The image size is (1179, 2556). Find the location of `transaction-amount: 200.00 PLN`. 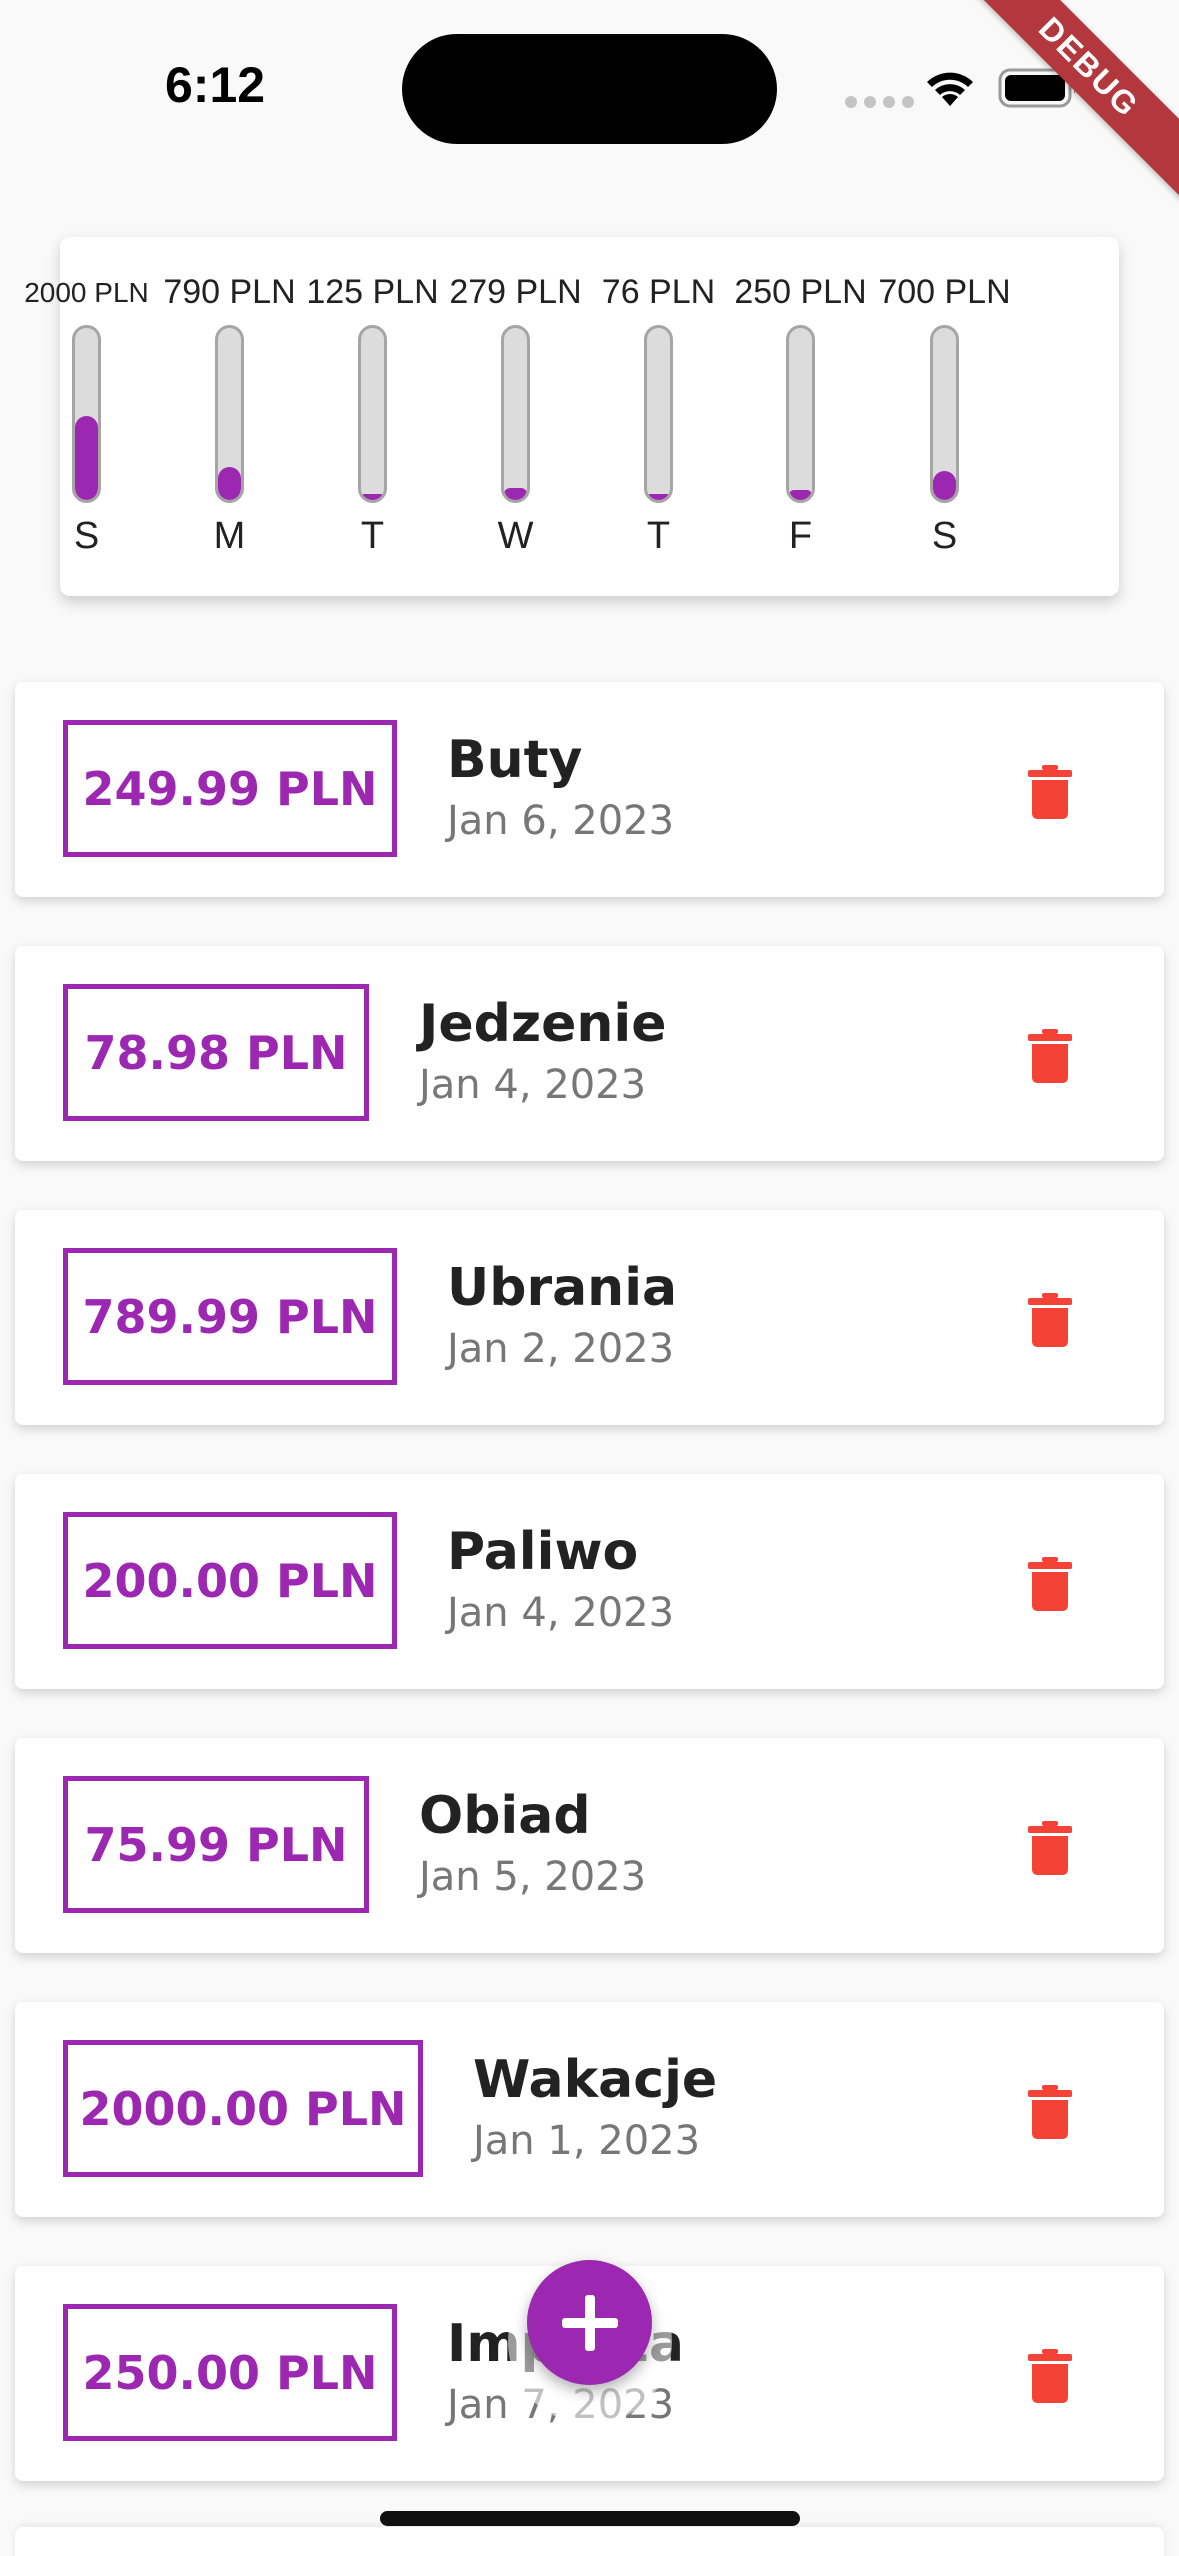

transaction-amount: 200.00 PLN is located at coordinates (230, 1580).